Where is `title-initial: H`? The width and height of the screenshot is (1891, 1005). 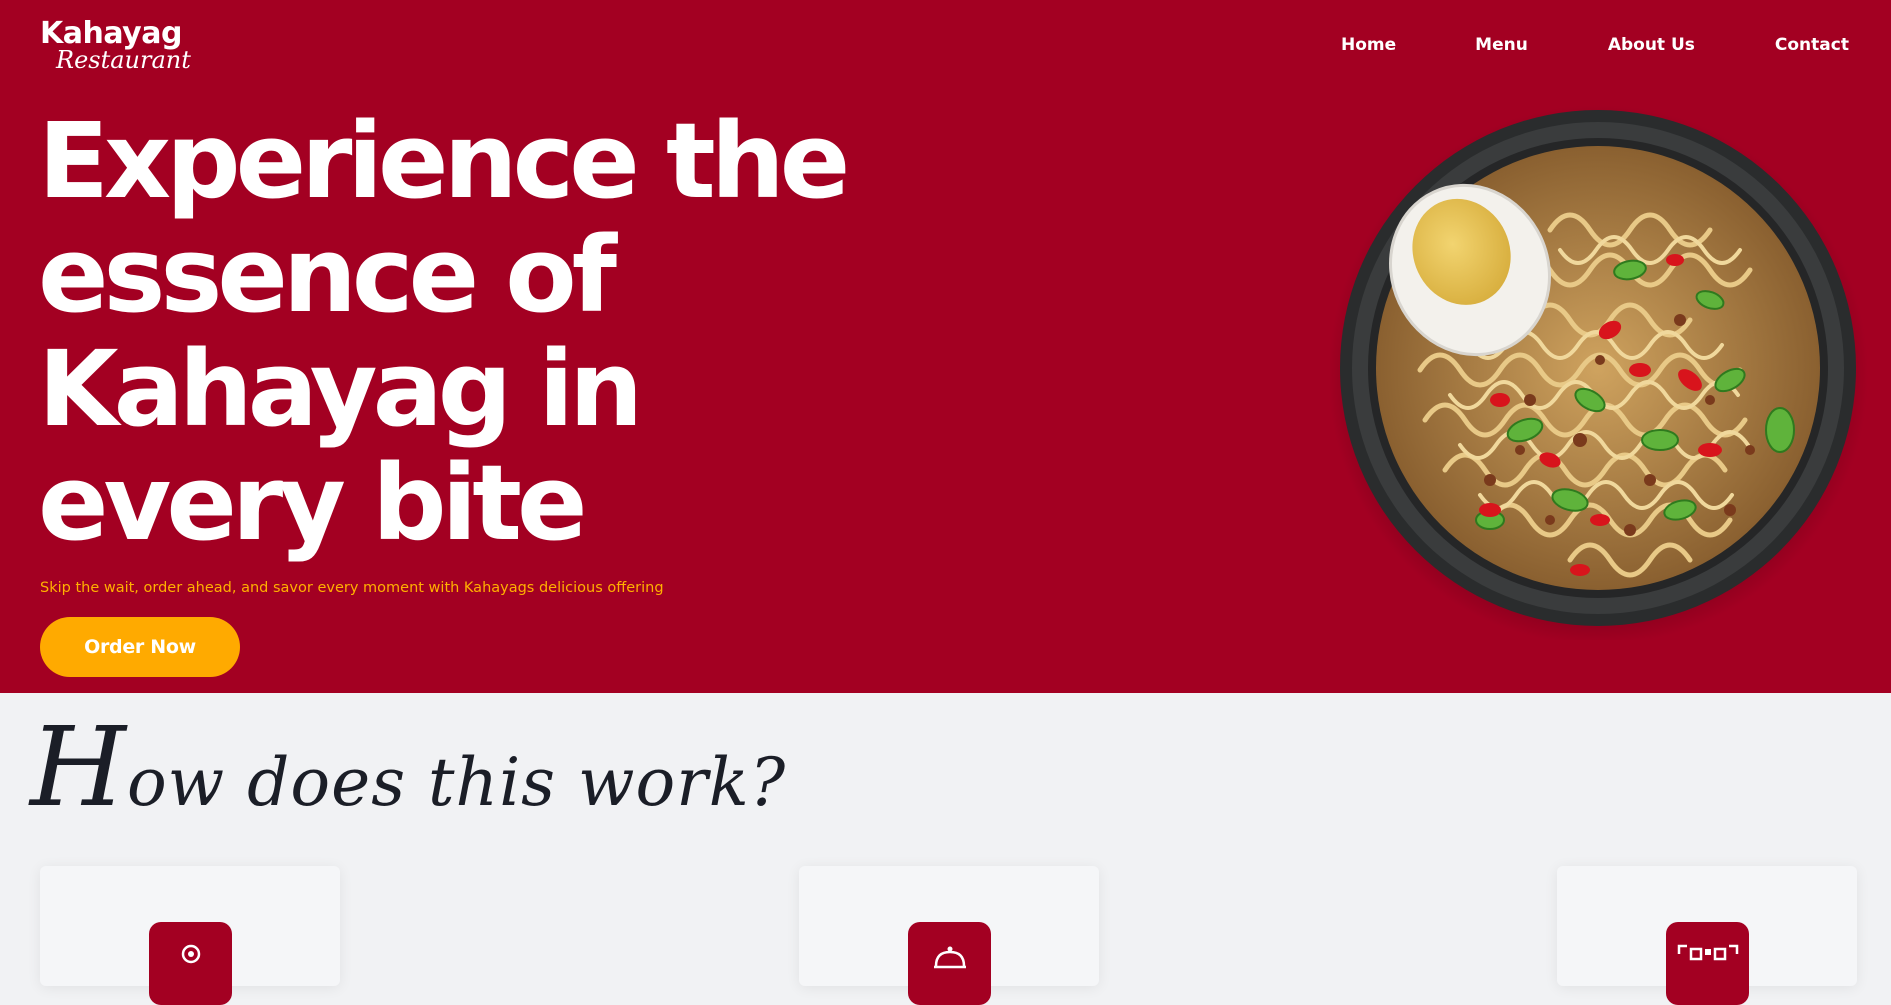 title-initial: H is located at coordinates (78, 767).